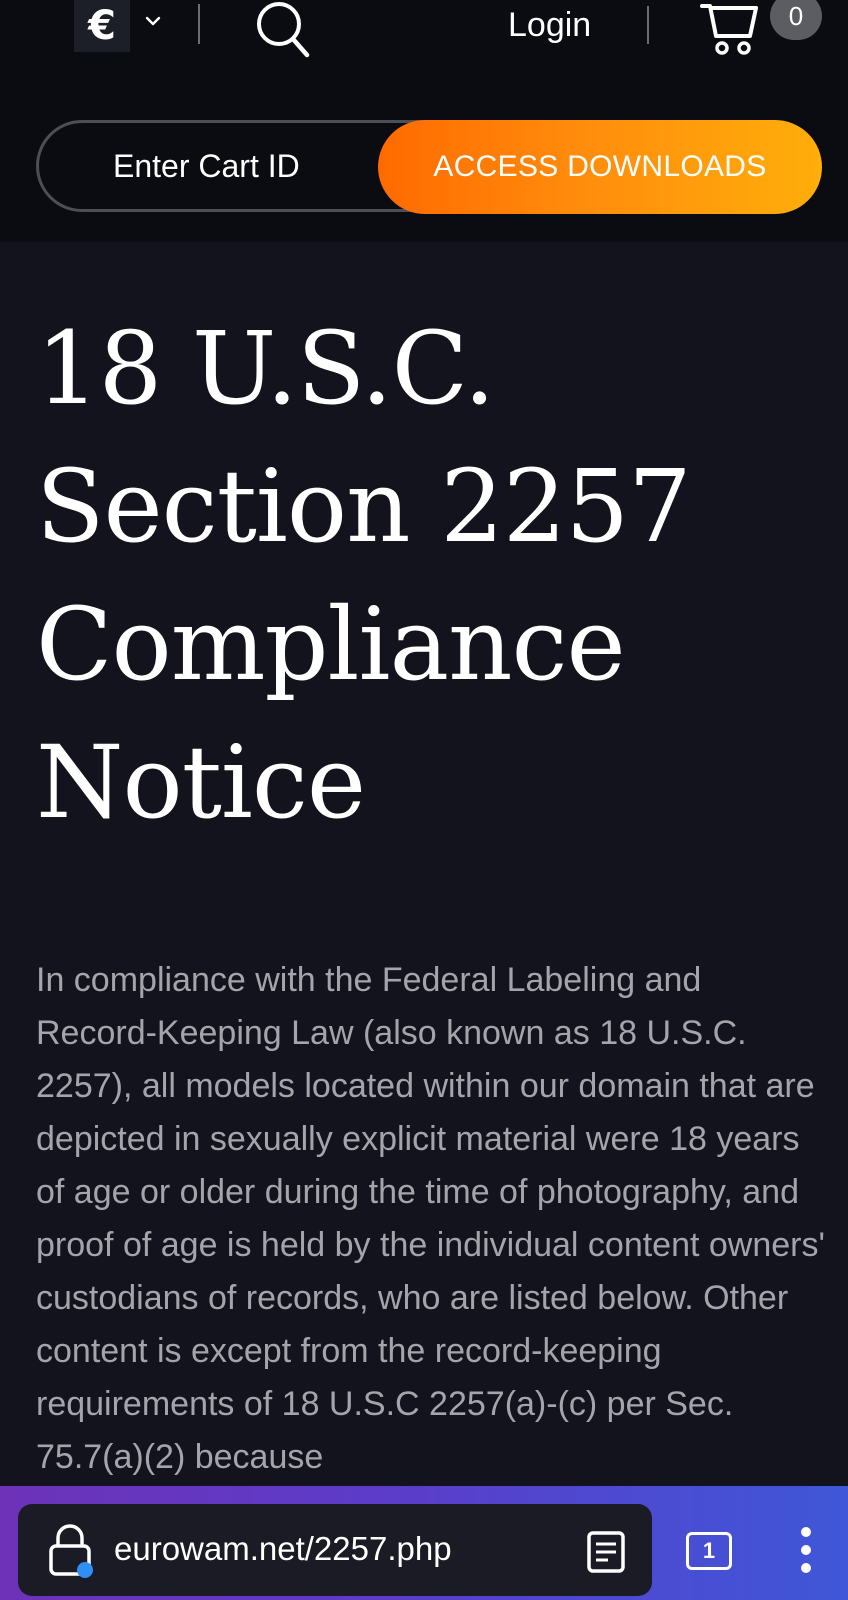  What do you see at coordinates (283, 30) in the screenshot?
I see `search-icon` at bounding box center [283, 30].